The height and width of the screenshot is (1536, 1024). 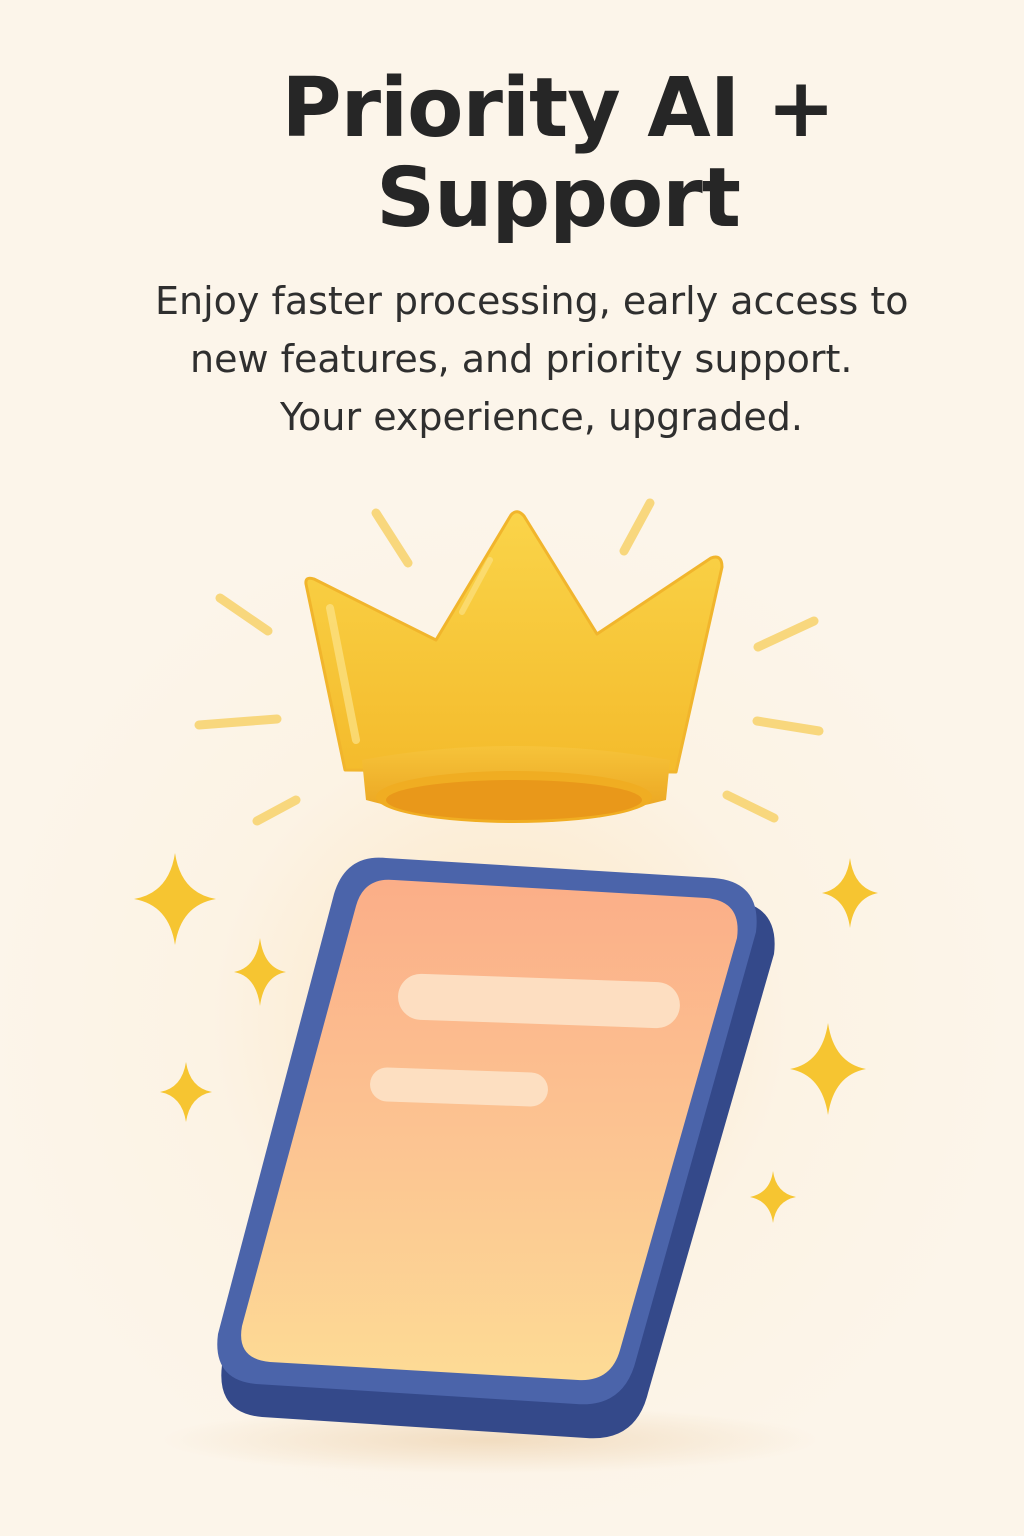 I want to click on subtitle-line-2: new features, and priority support., so click(x=521, y=359).